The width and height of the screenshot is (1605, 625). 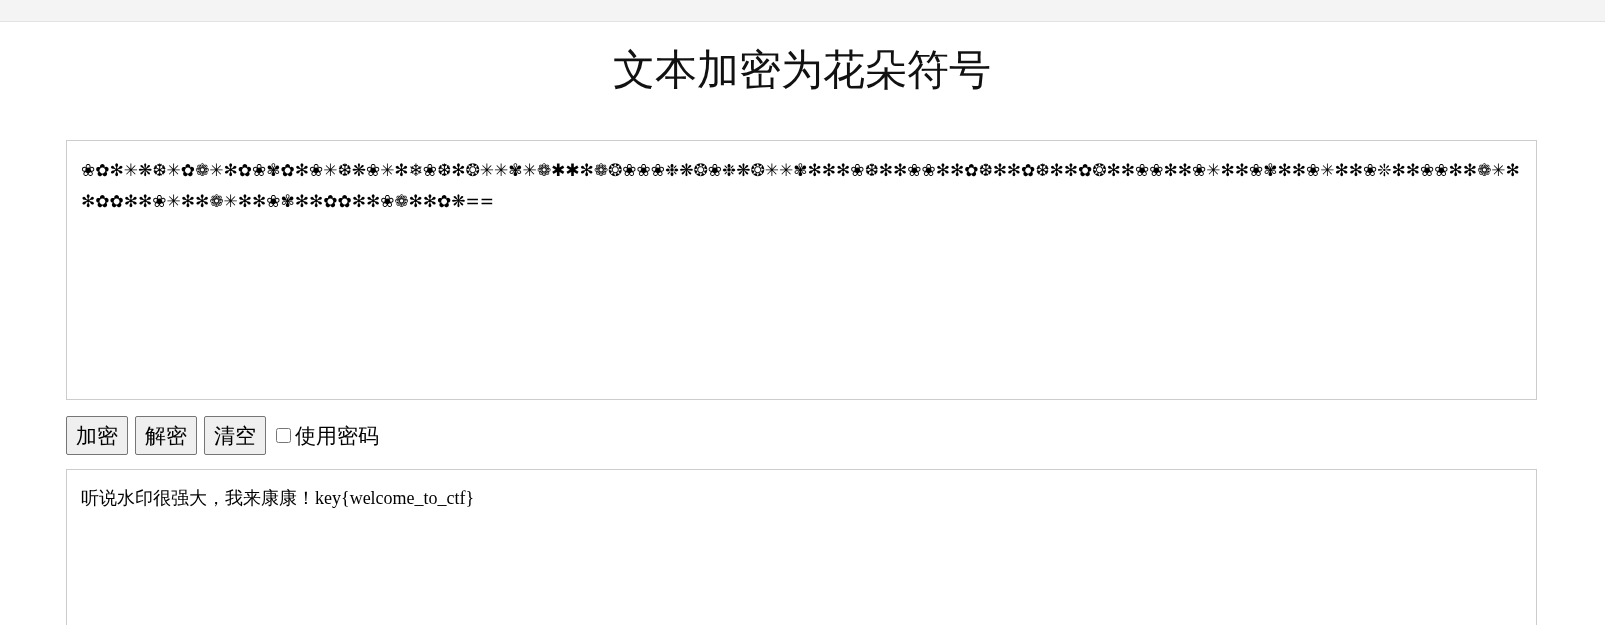 What do you see at coordinates (97, 435) in the screenshot?
I see `action-button: 加密` at bounding box center [97, 435].